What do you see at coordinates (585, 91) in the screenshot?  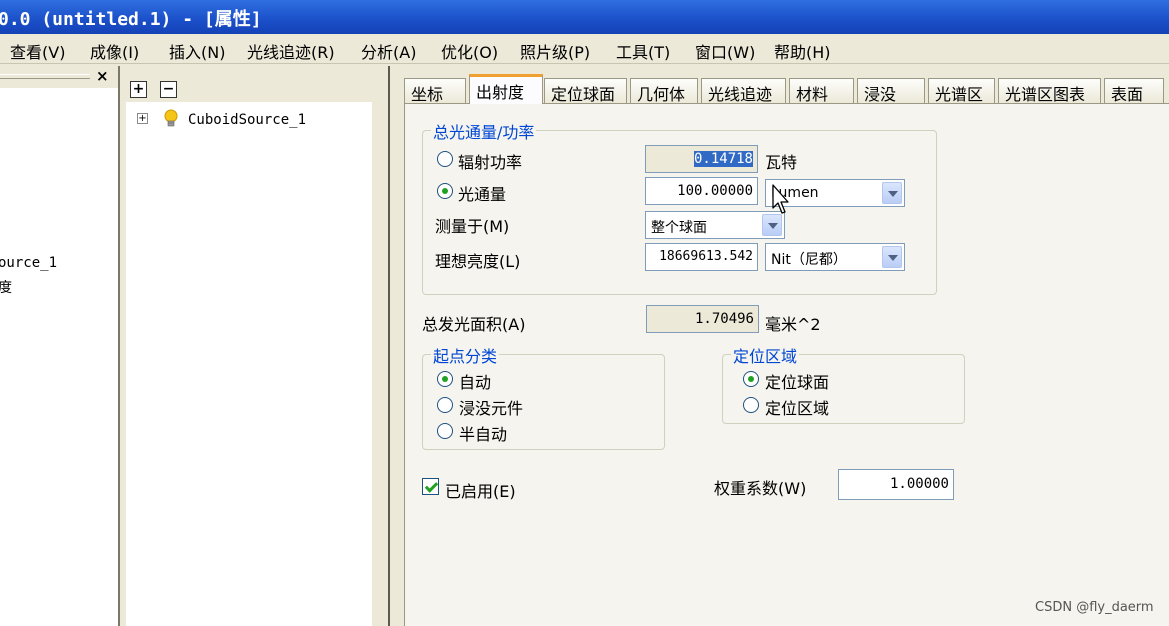 I see `tab-aim-sphere: 定位球面` at bounding box center [585, 91].